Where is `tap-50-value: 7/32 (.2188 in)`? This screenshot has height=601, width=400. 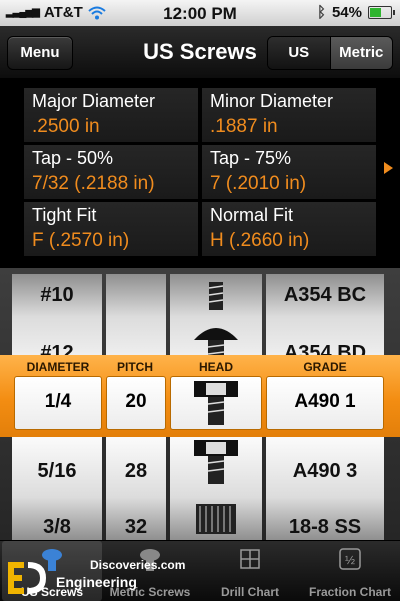
tap-50-value: 7/32 (.2188 in) is located at coordinates (93, 183).